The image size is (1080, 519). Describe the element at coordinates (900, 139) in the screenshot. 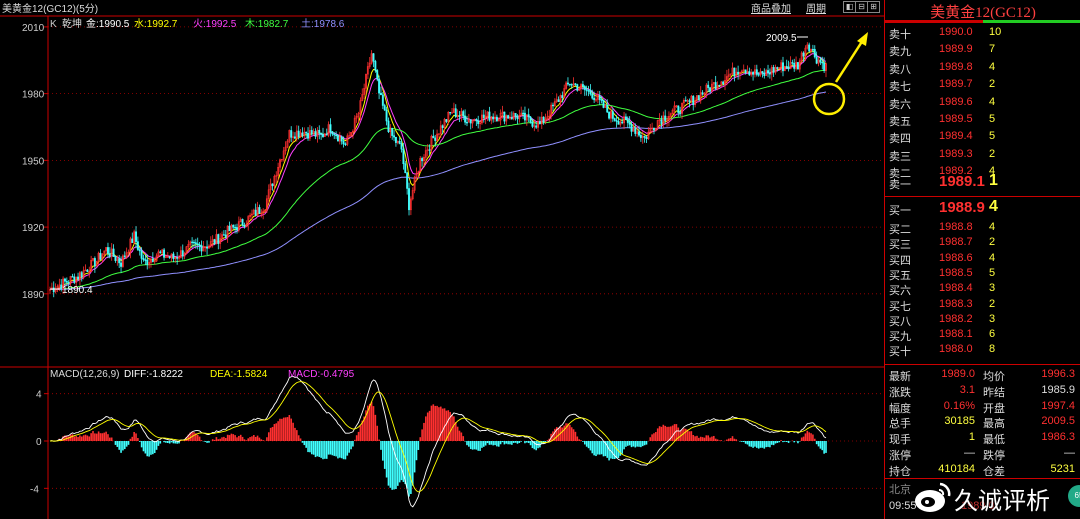

I see `quote-label: 卖四` at that location.